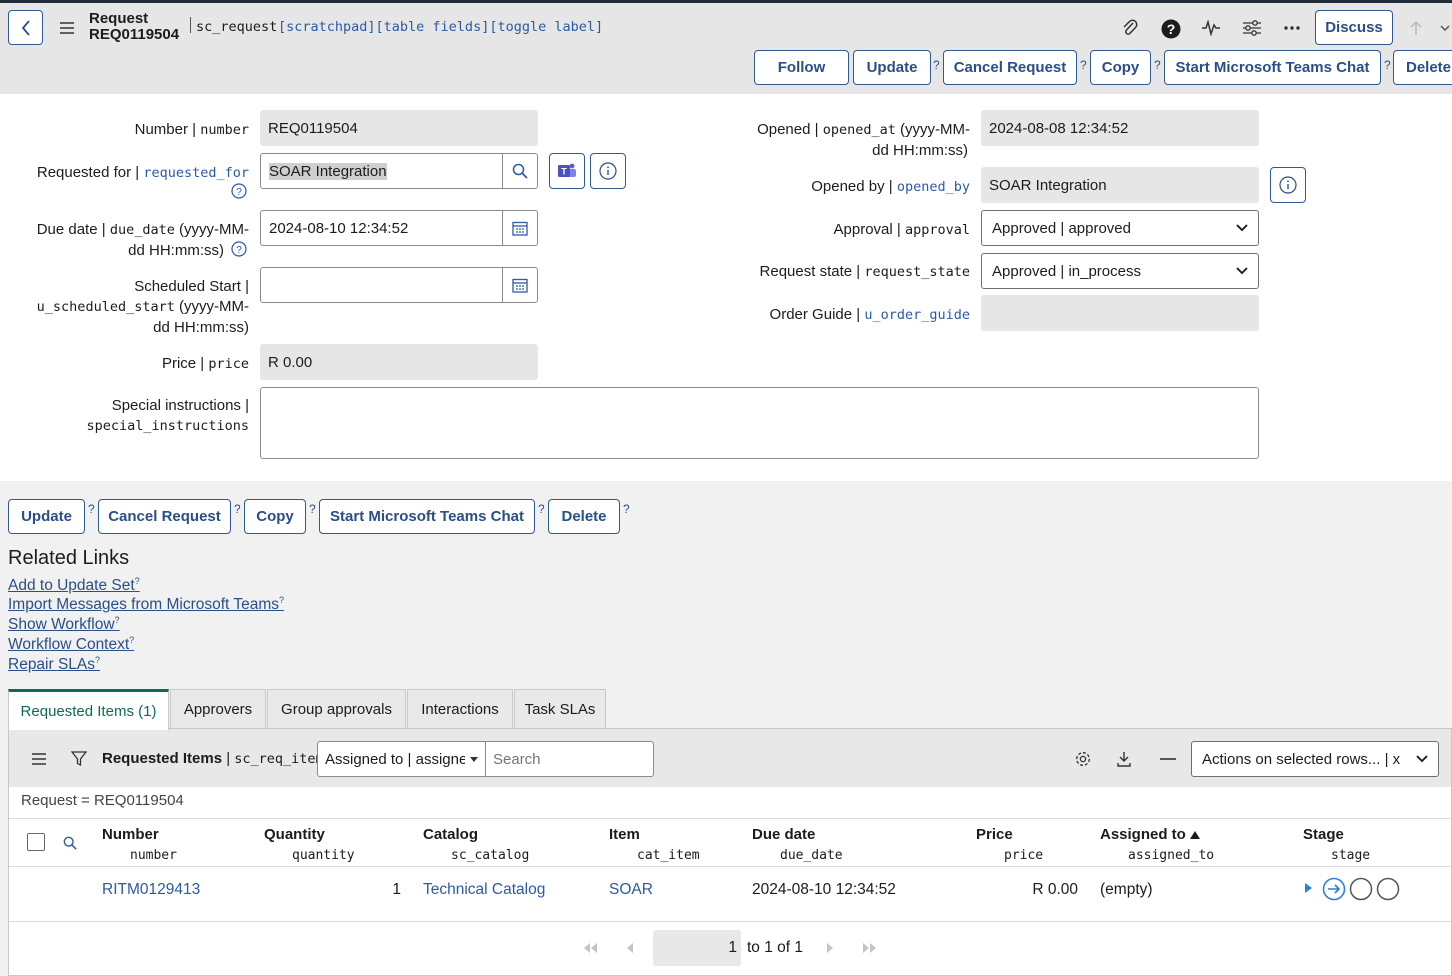  Describe the element at coordinates (1083, 759) in the screenshot. I see `gear-icon` at that location.